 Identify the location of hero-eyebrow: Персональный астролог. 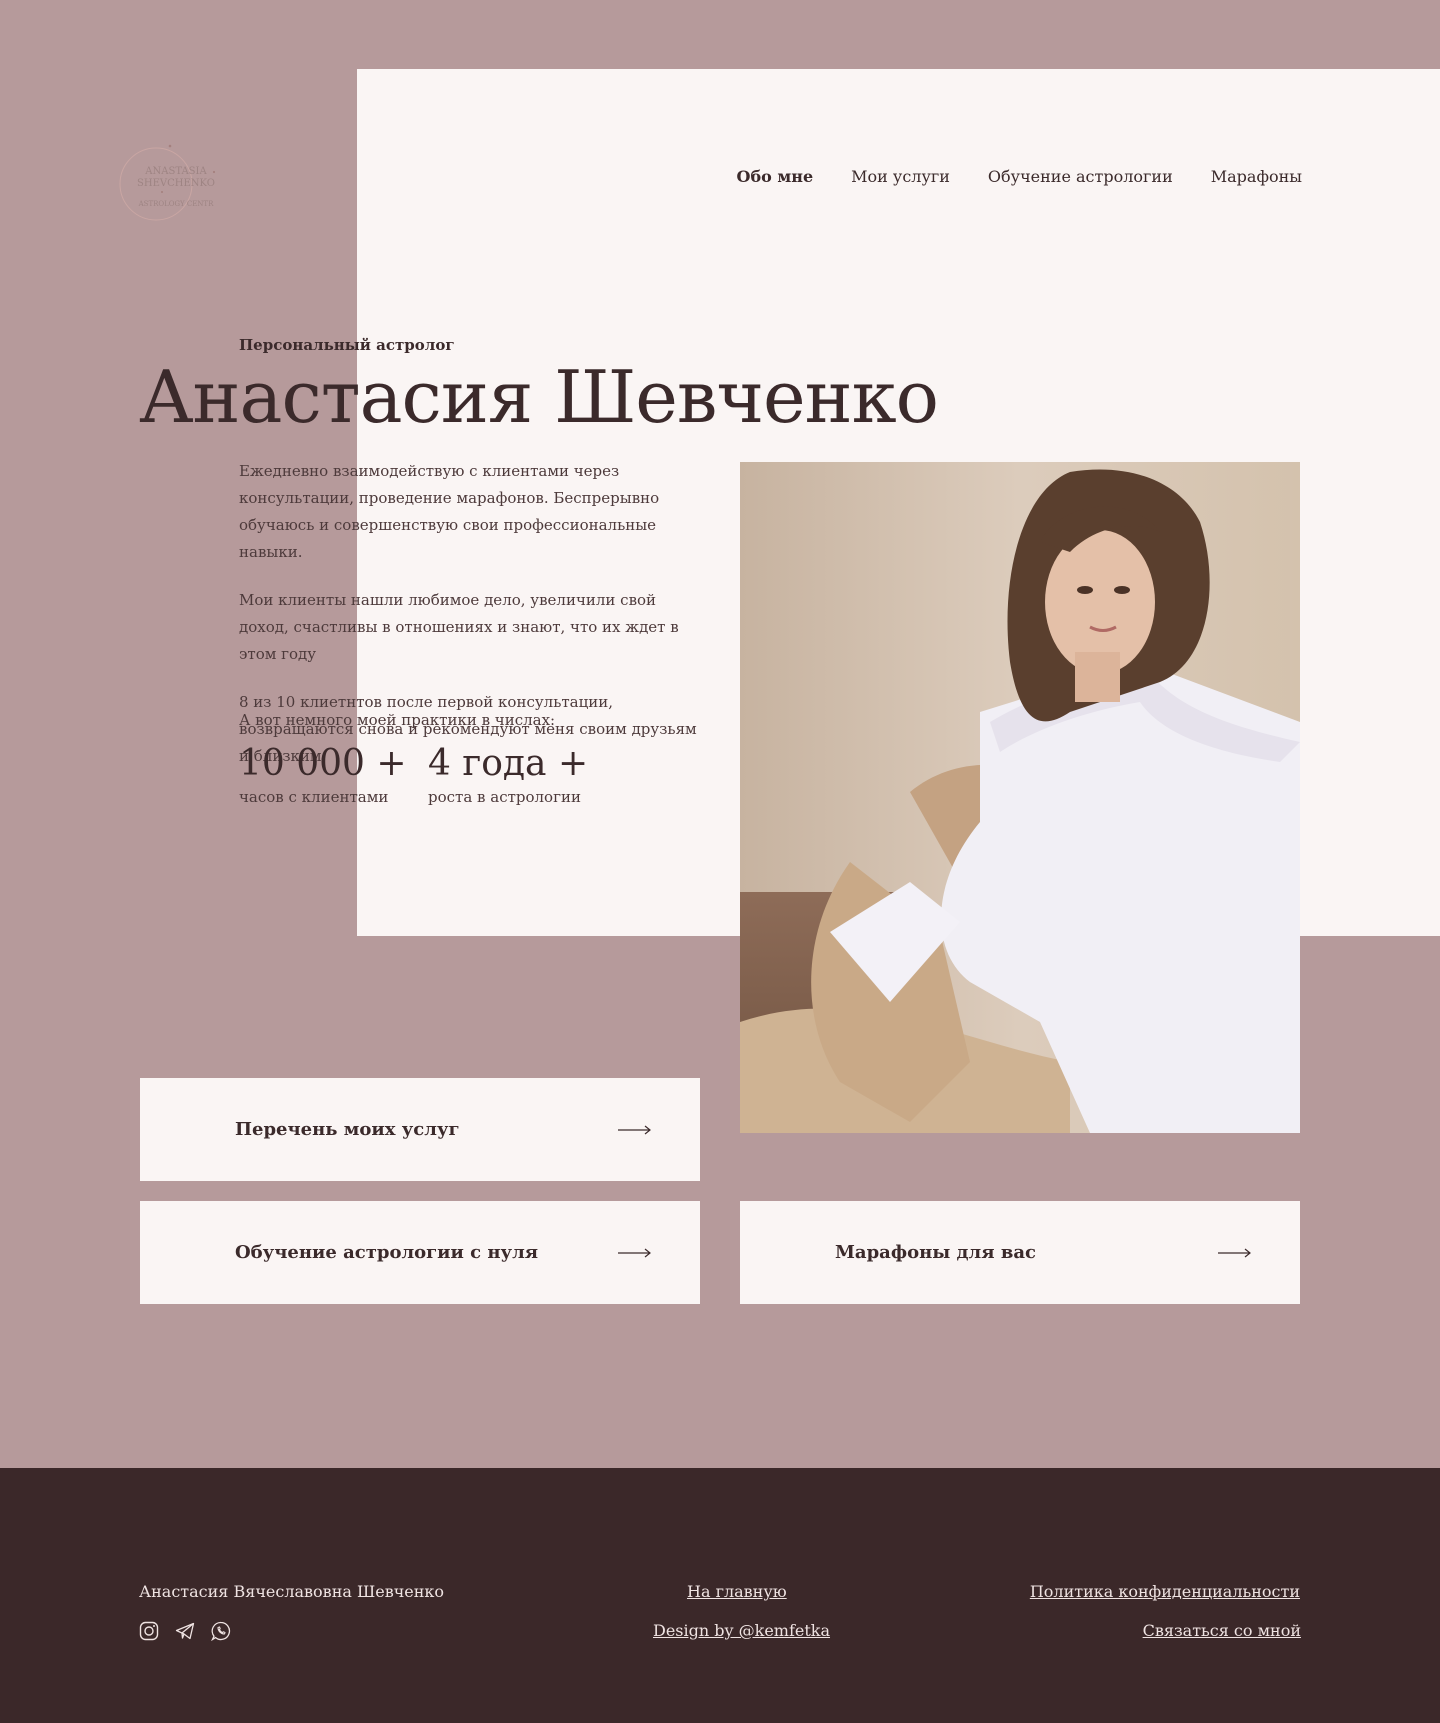
(347, 345).